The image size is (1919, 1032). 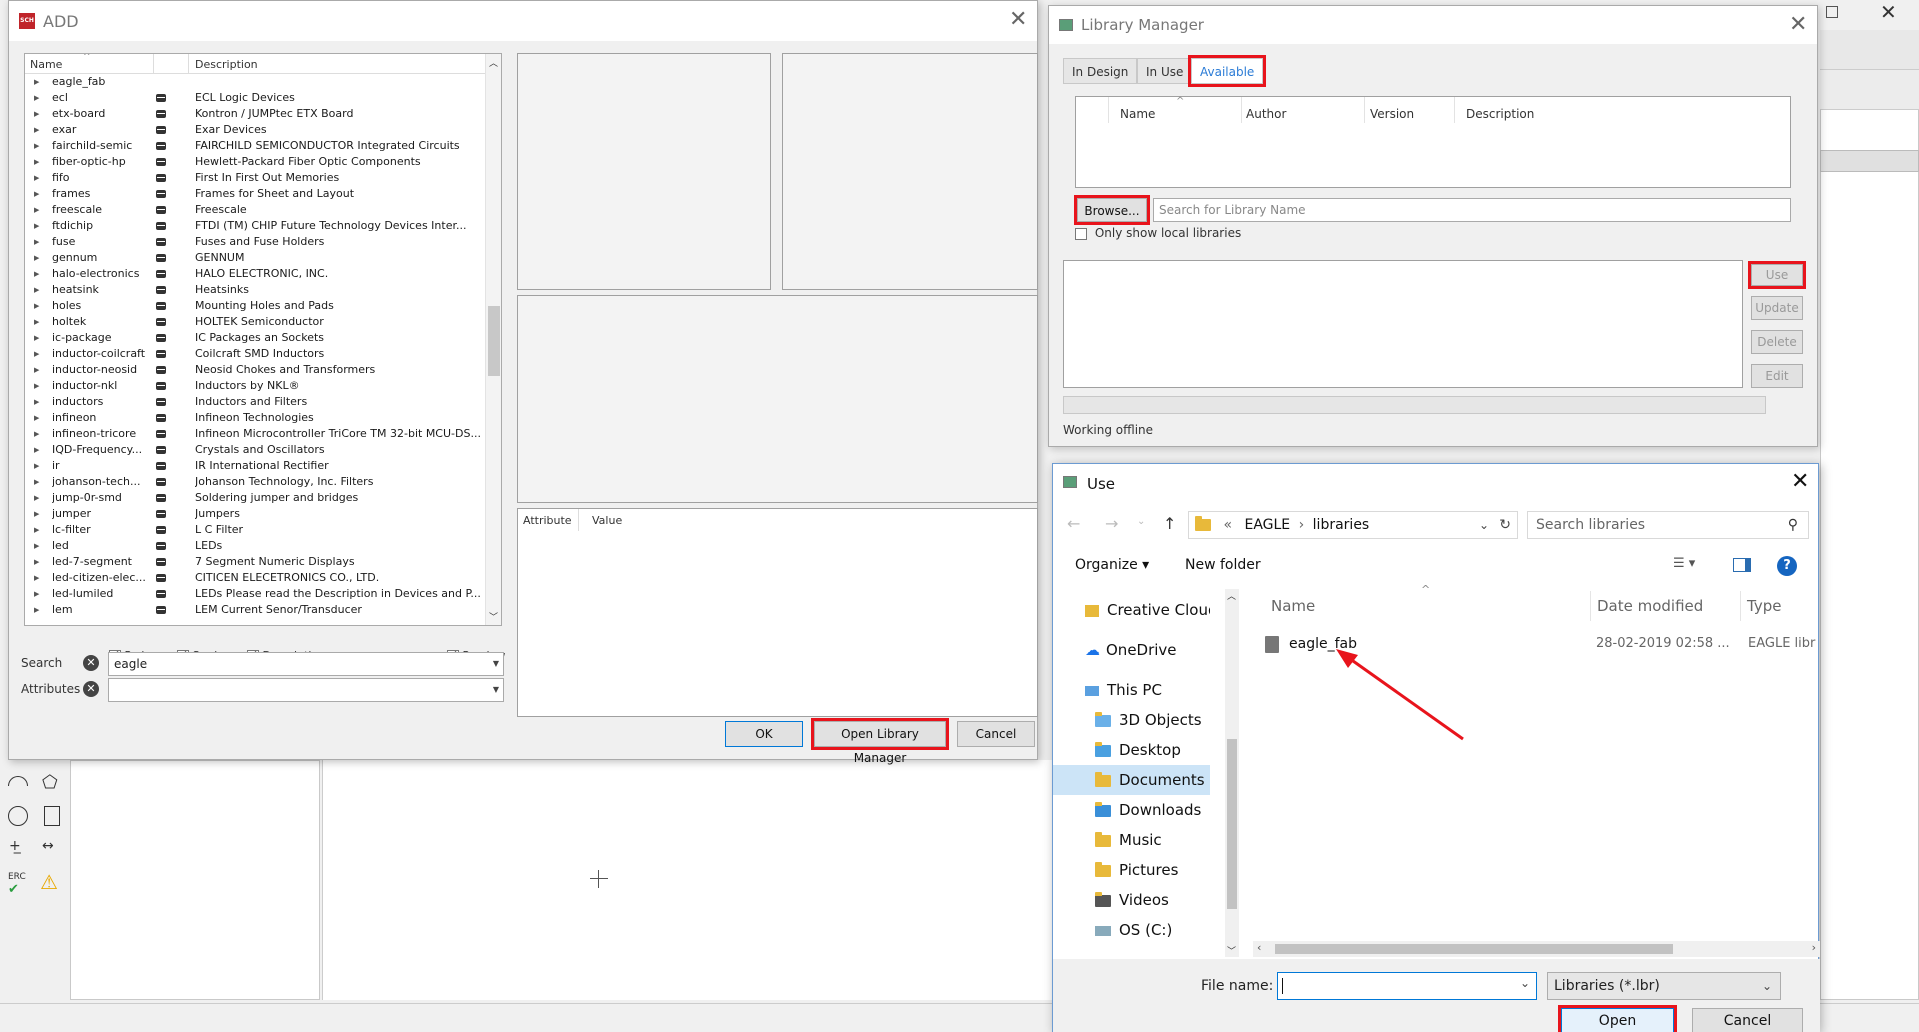 I want to click on col-description-header: Description, so click(x=226, y=64).